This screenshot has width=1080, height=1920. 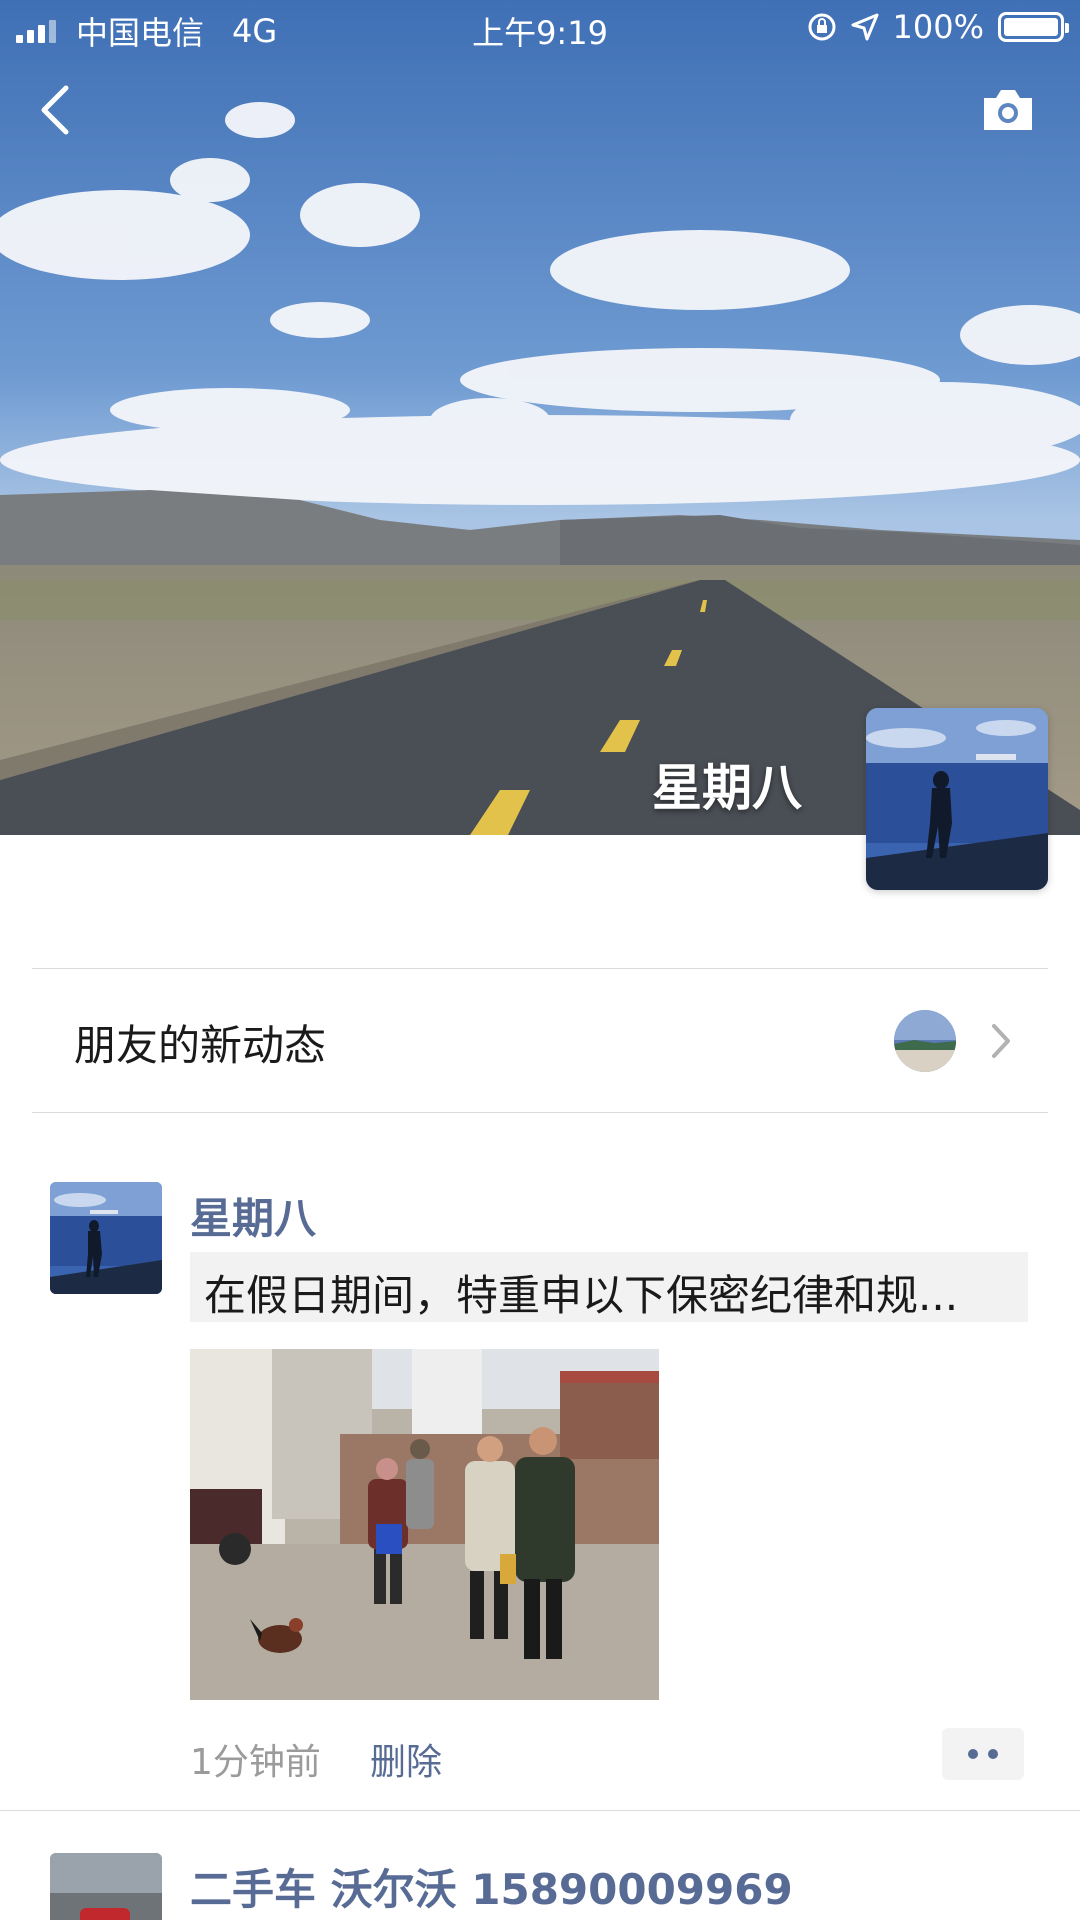 I want to click on more-actions-button, so click(x=983, y=1754).